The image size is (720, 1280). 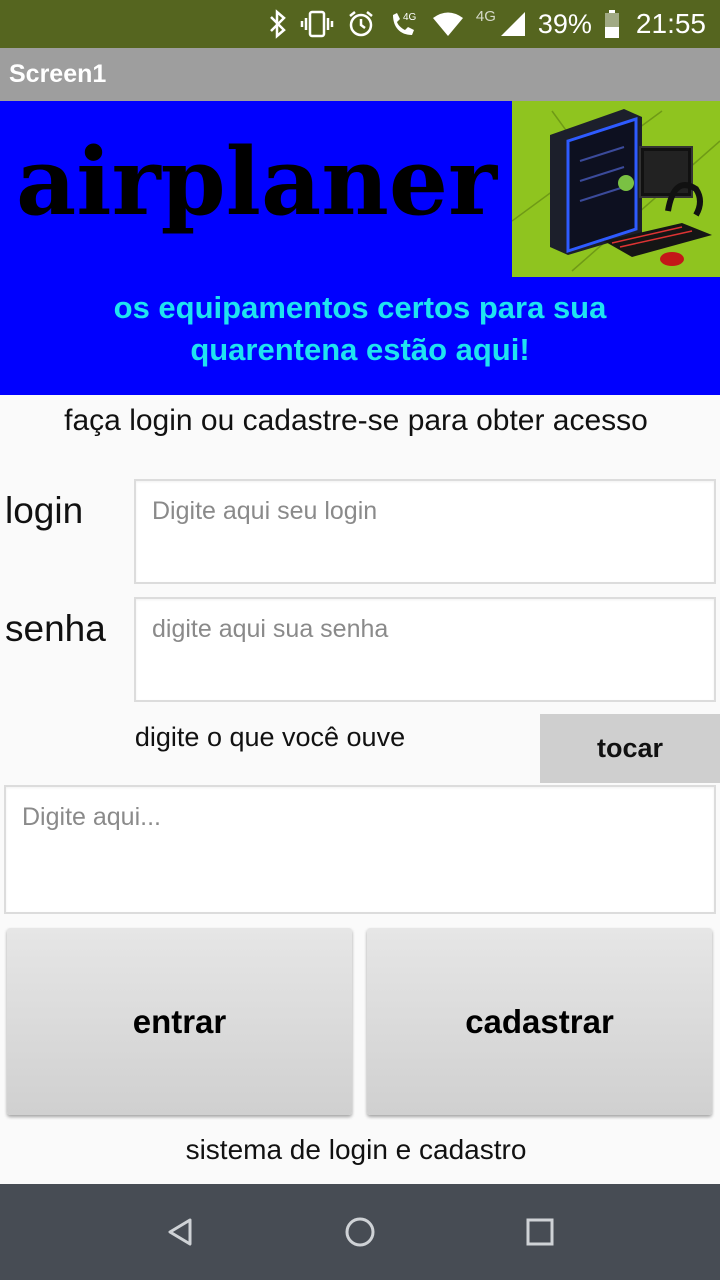 What do you see at coordinates (265, 511) in the screenshot?
I see `login-placeholder: Digite aqui seu login` at bounding box center [265, 511].